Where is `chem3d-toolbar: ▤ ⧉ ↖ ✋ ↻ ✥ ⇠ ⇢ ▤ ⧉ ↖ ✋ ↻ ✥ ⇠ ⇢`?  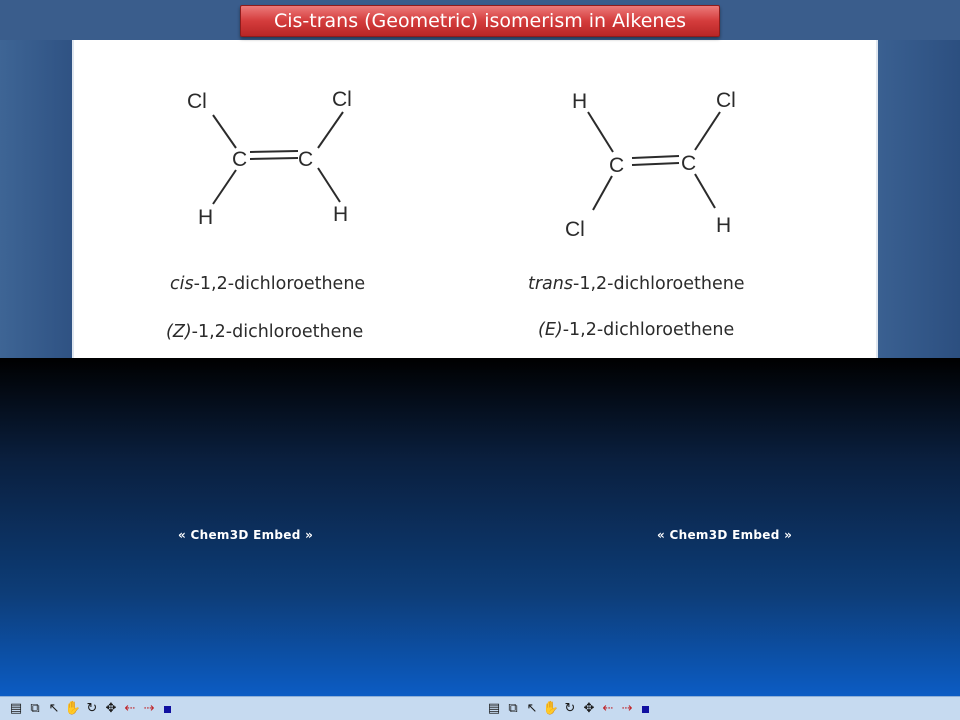
chem3d-toolbar: ▤ ⧉ ↖ ✋ ↻ ✥ ⇠ ⇢ ▤ ⧉ ↖ ✋ ↻ ✥ ⇠ ⇢ is located at coordinates (480, 708).